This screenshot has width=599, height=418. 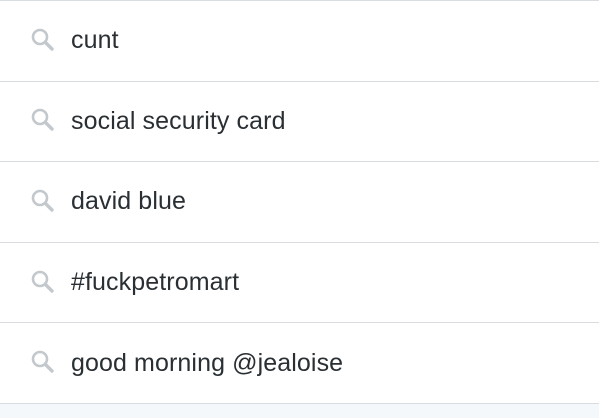 What do you see at coordinates (155, 282) in the screenshot?
I see `search-suggestion-label: #fuckpetromart` at bounding box center [155, 282].